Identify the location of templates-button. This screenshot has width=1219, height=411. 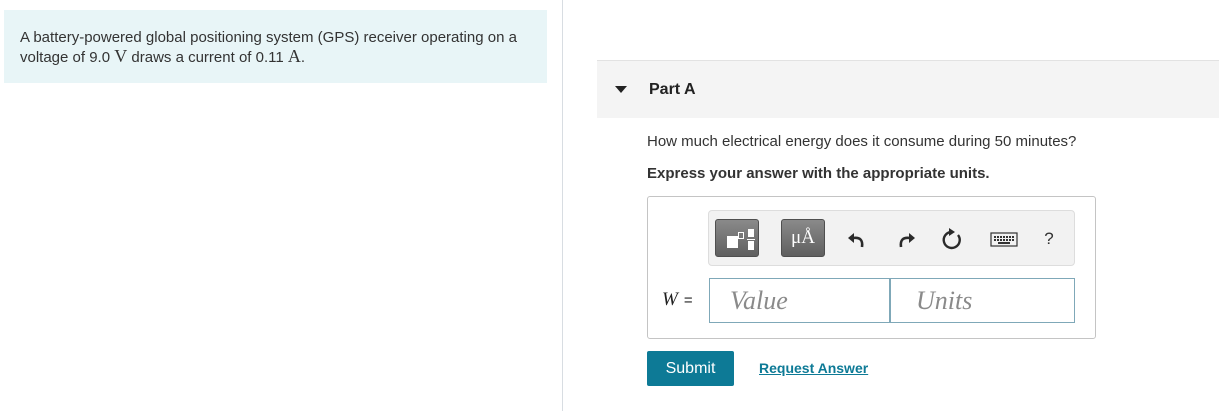
(737, 238).